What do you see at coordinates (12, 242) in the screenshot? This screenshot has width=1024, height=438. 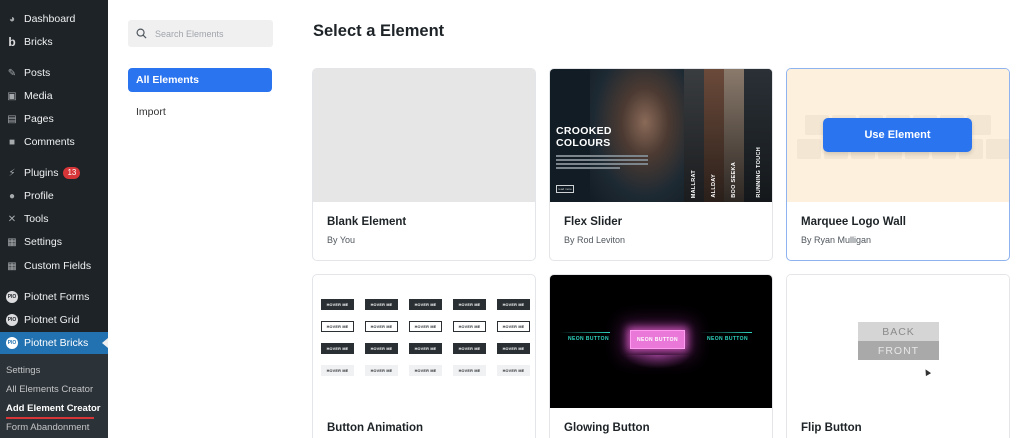 I see `settings-icon: ▦` at bounding box center [12, 242].